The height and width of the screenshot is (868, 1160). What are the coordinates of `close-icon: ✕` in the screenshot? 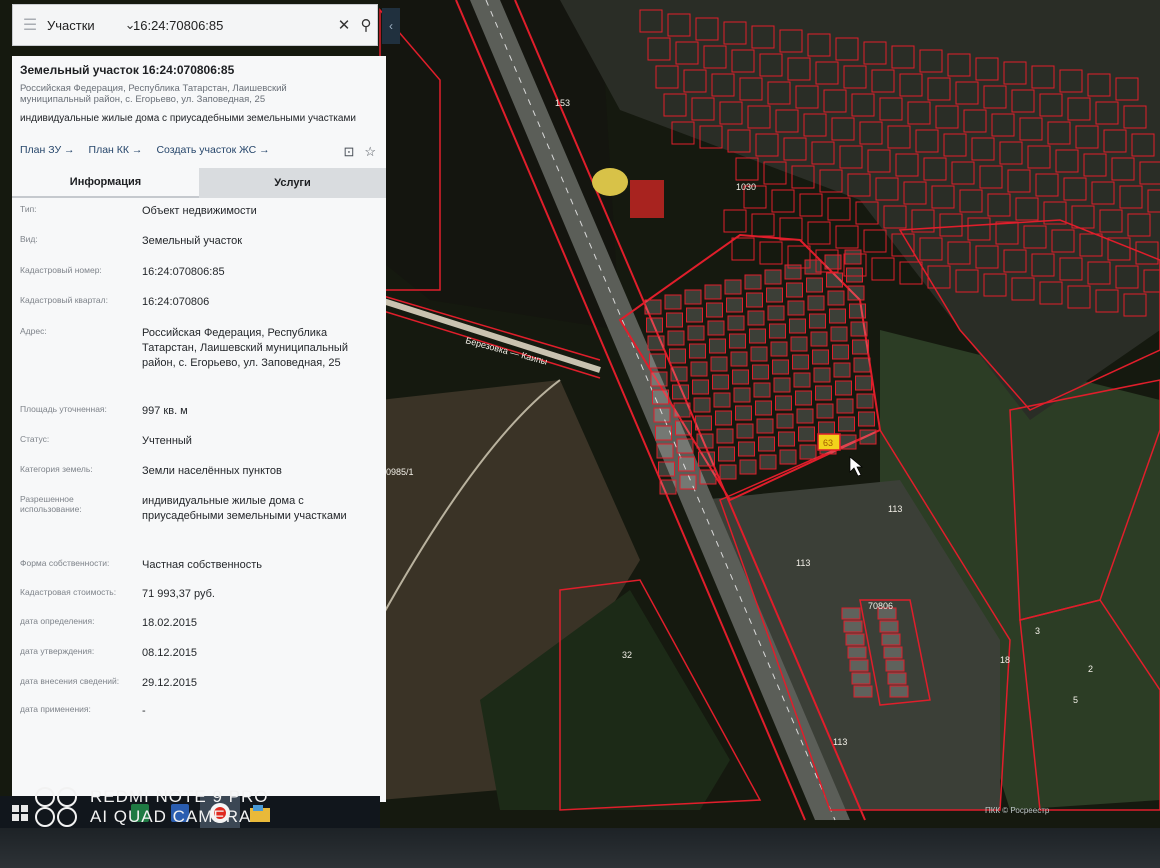 It's located at (344, 25).